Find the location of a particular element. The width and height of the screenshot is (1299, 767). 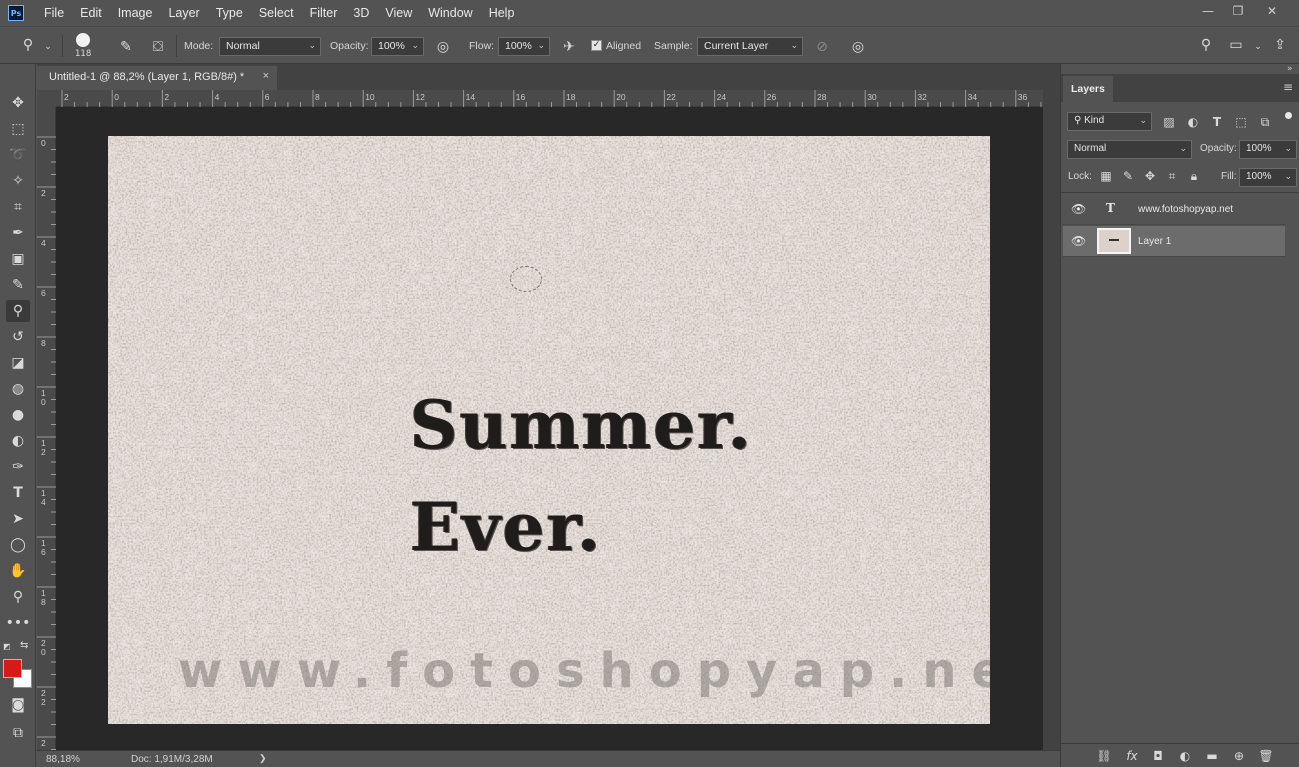

type-tool-icon: T is located at coordinates (18, 493).